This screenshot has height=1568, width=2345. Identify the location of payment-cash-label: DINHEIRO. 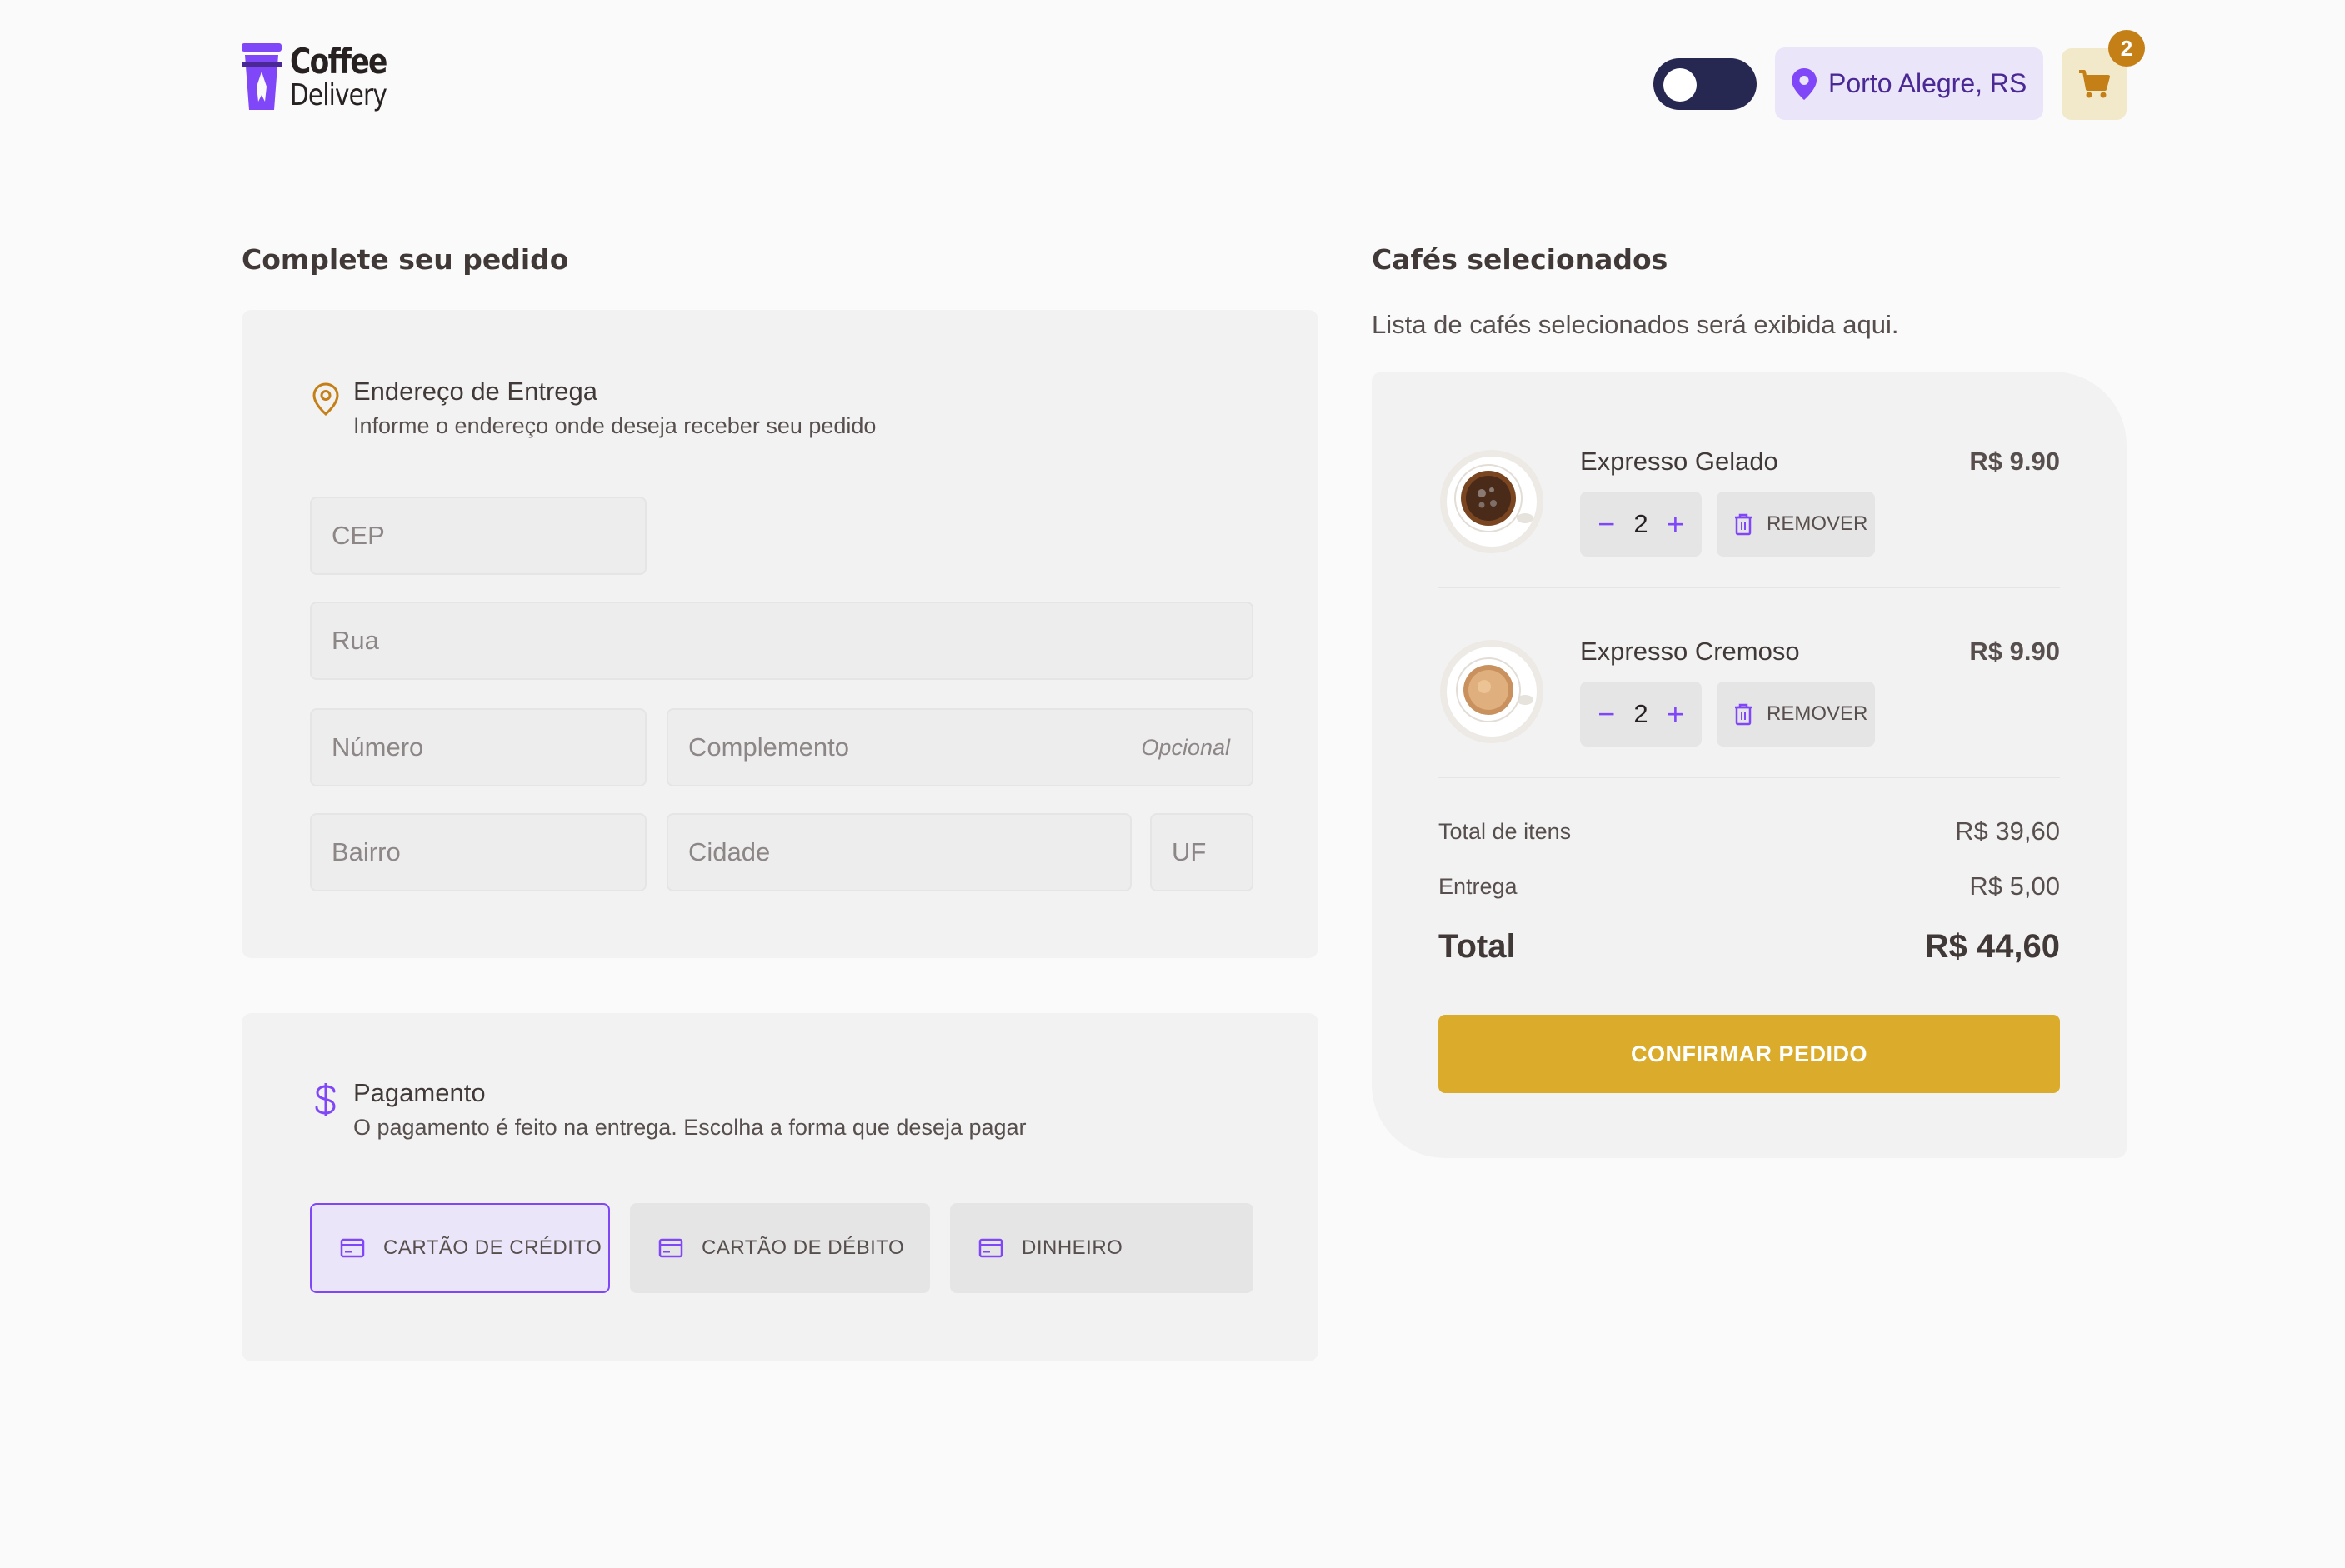
(1072, 1247).